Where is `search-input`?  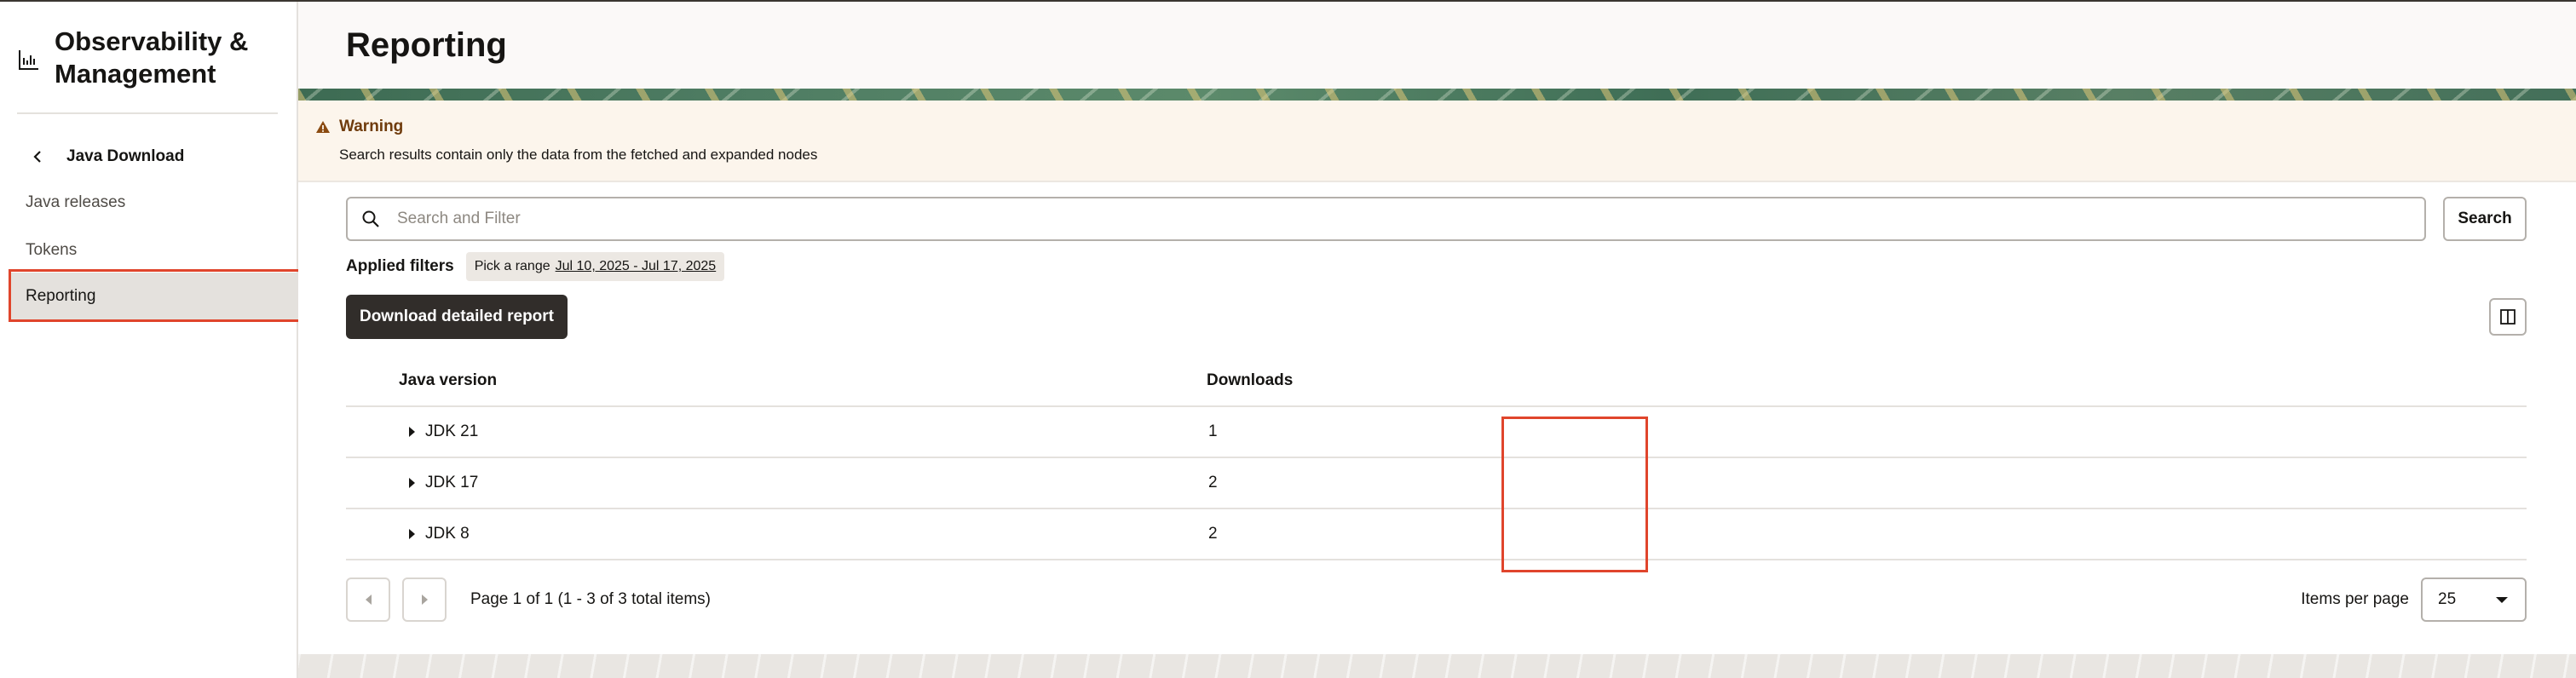
search-input is located at coordinates (1411, 219).